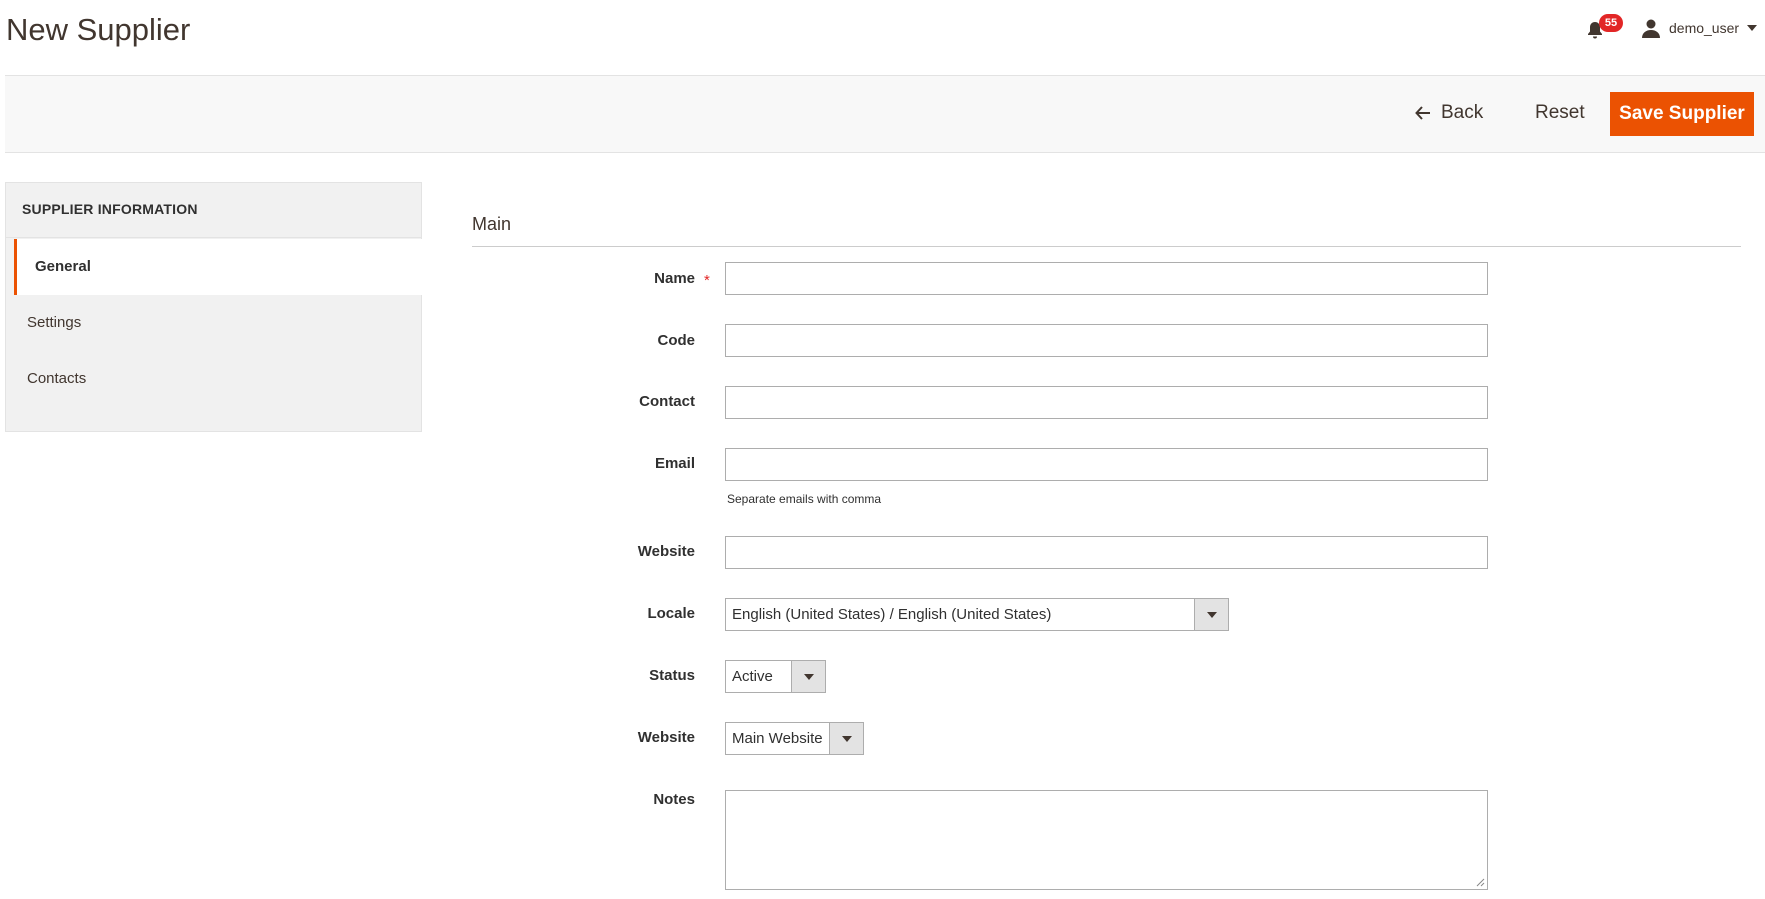 This screenshot has width=1765, height=899. I want to click on status-select: Active, so click(775, 676).